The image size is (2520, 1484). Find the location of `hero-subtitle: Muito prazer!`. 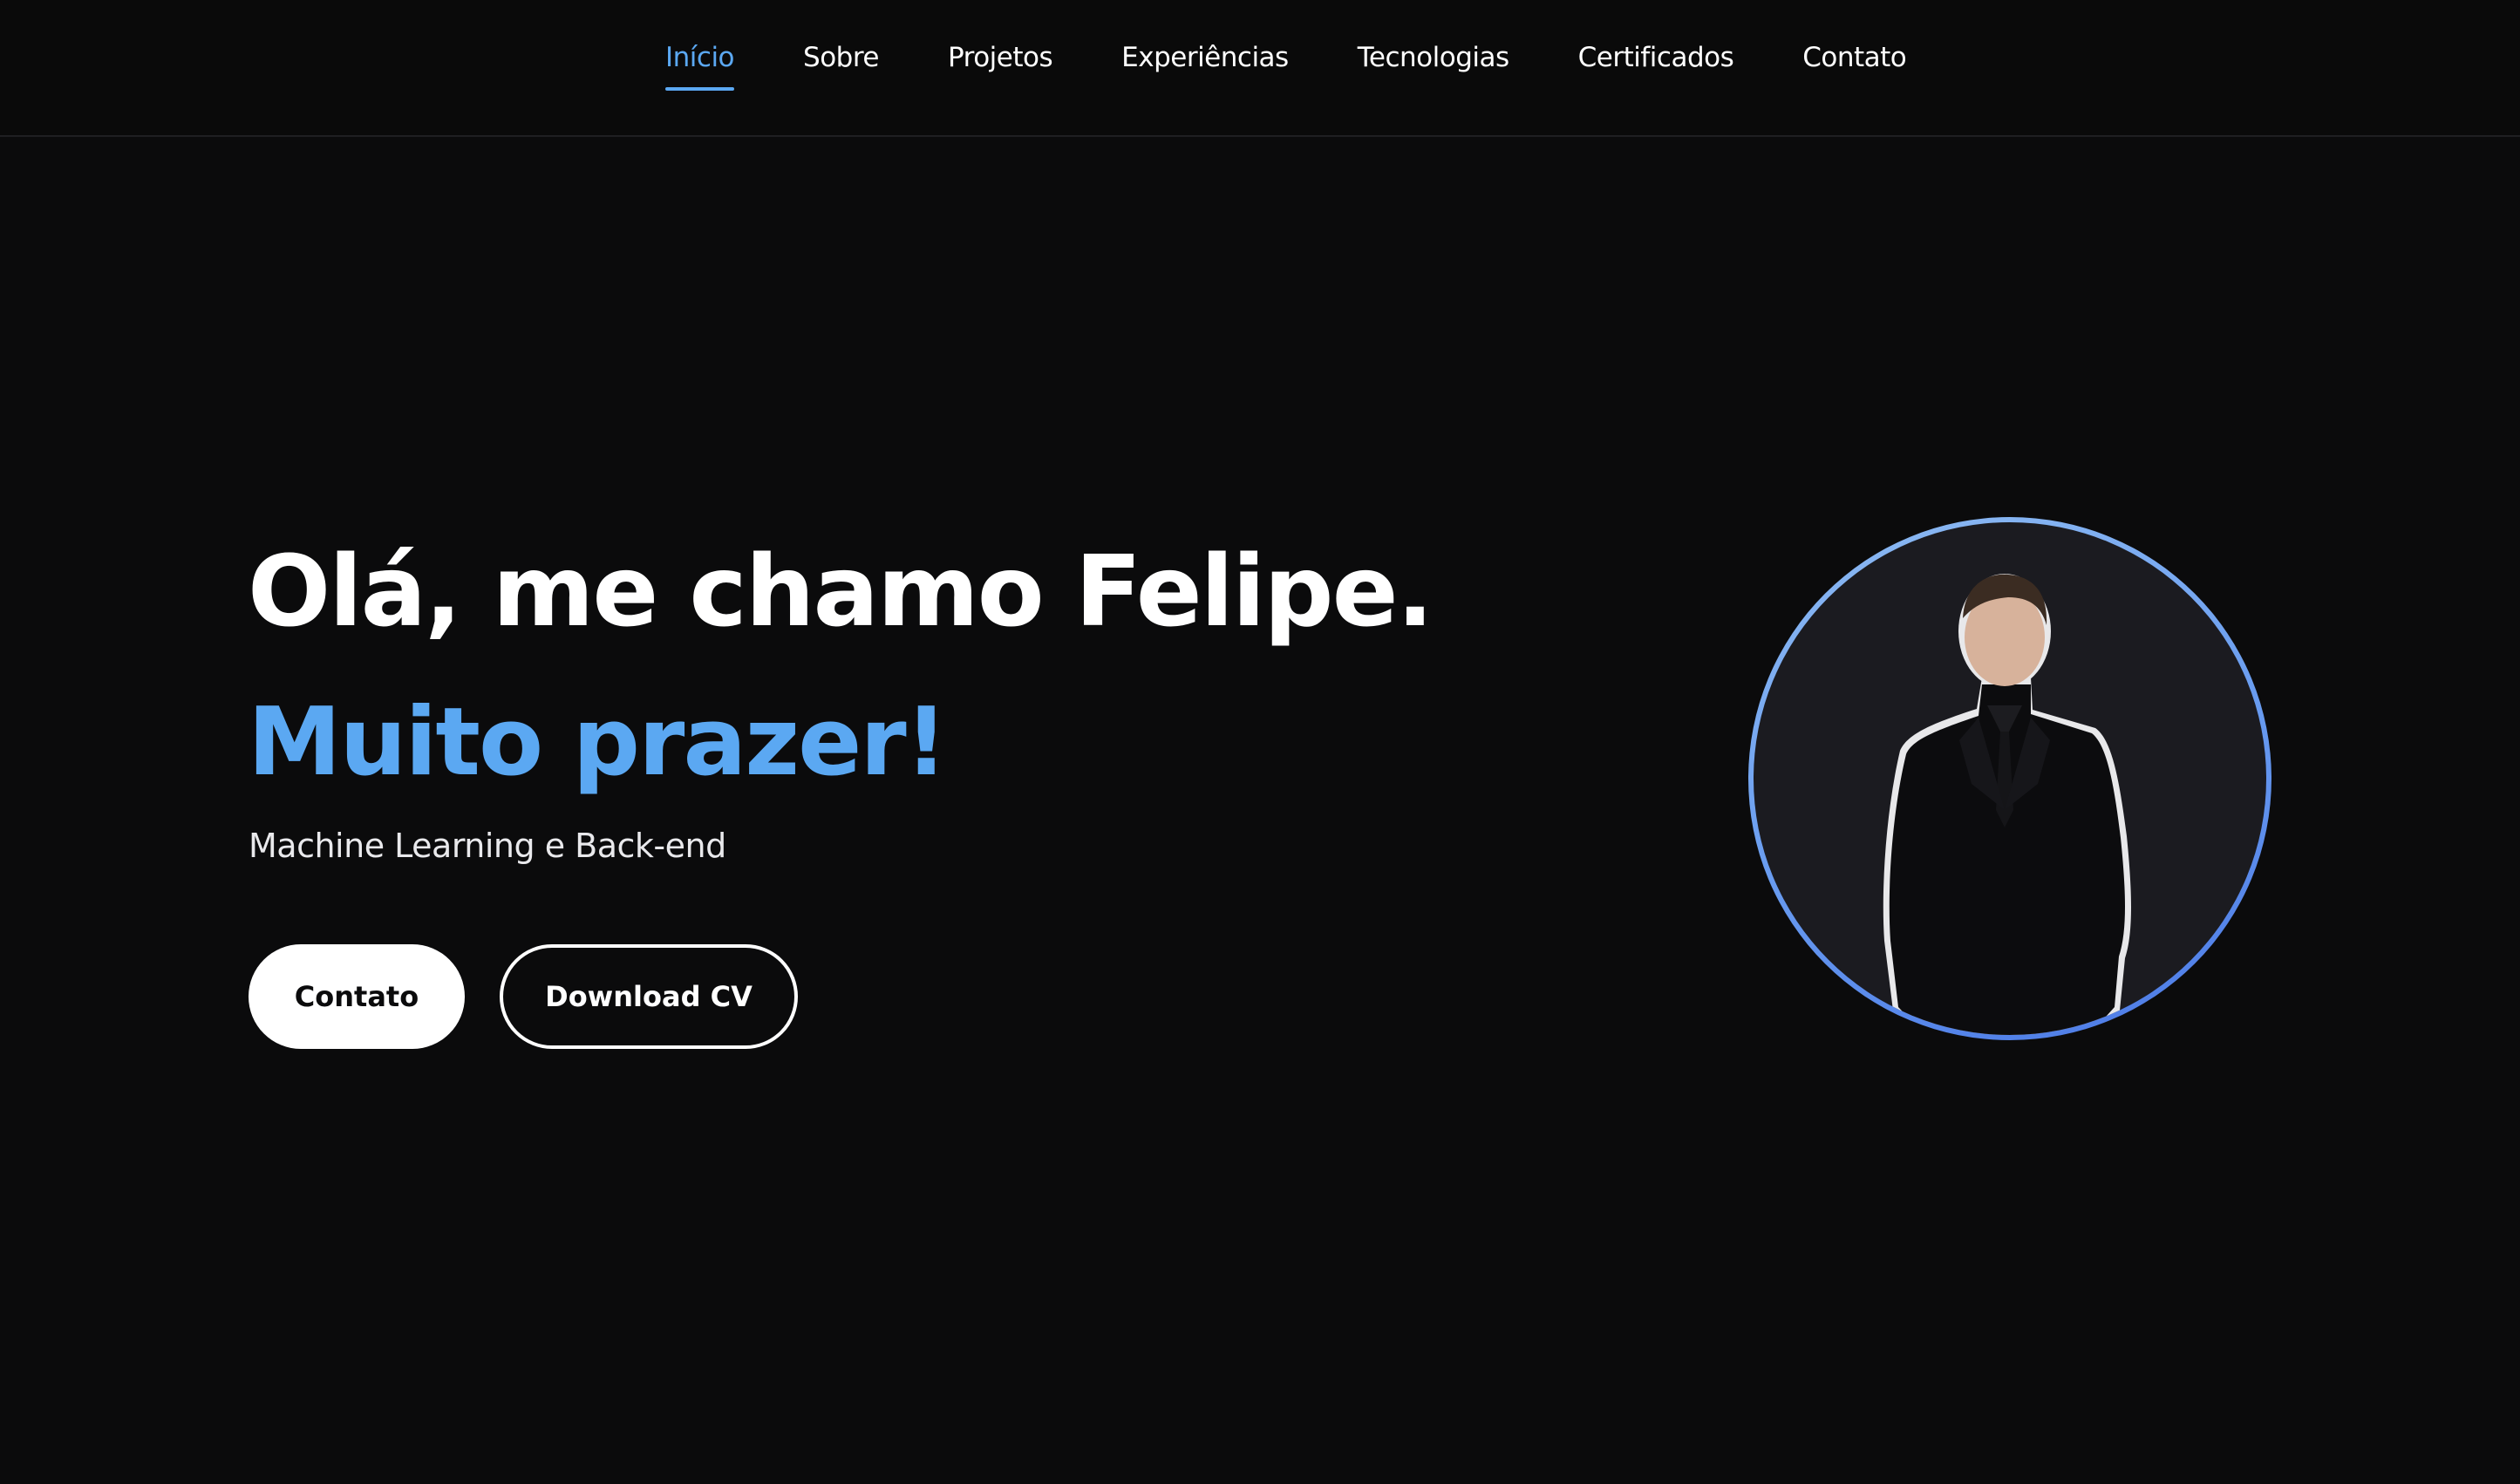

hero-subtitle: Muito prazer! is located at coordinates (598, 742).